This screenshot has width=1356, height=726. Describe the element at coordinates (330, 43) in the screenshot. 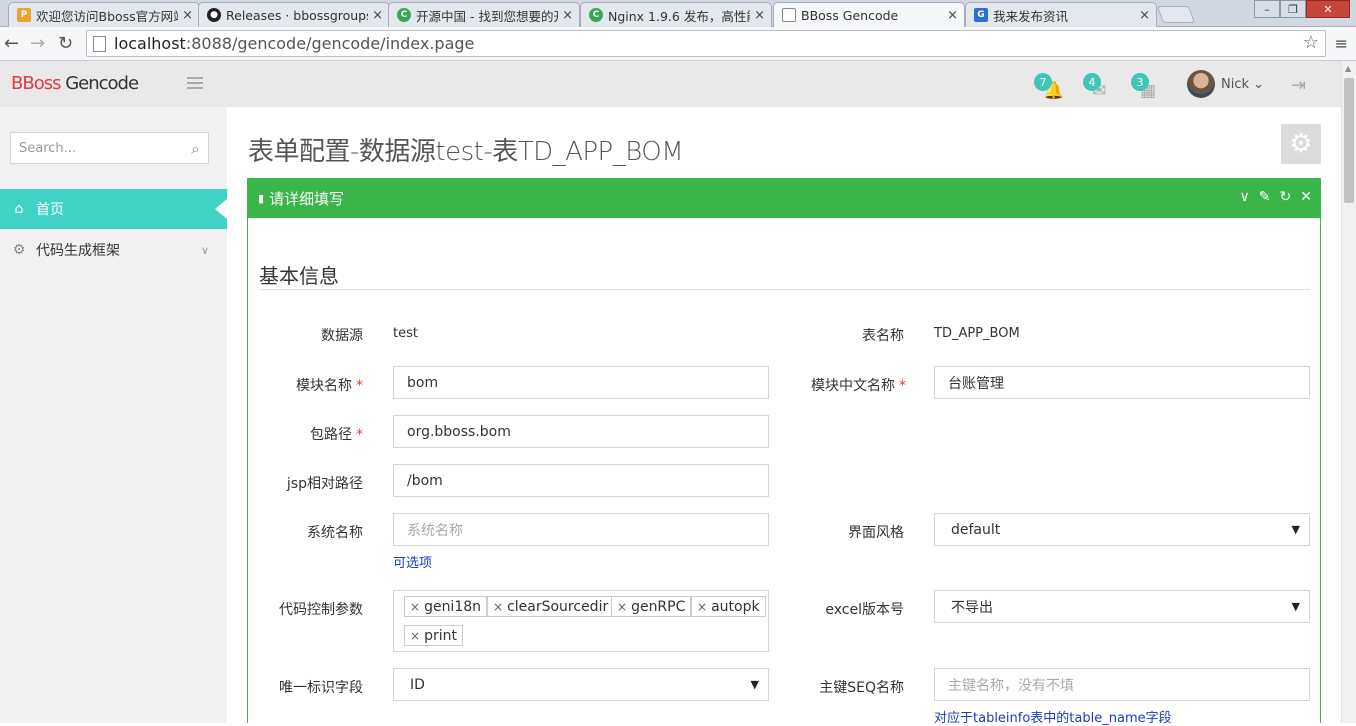

I see `url-path: :8088/gencode/gencode/index.page` at that location.